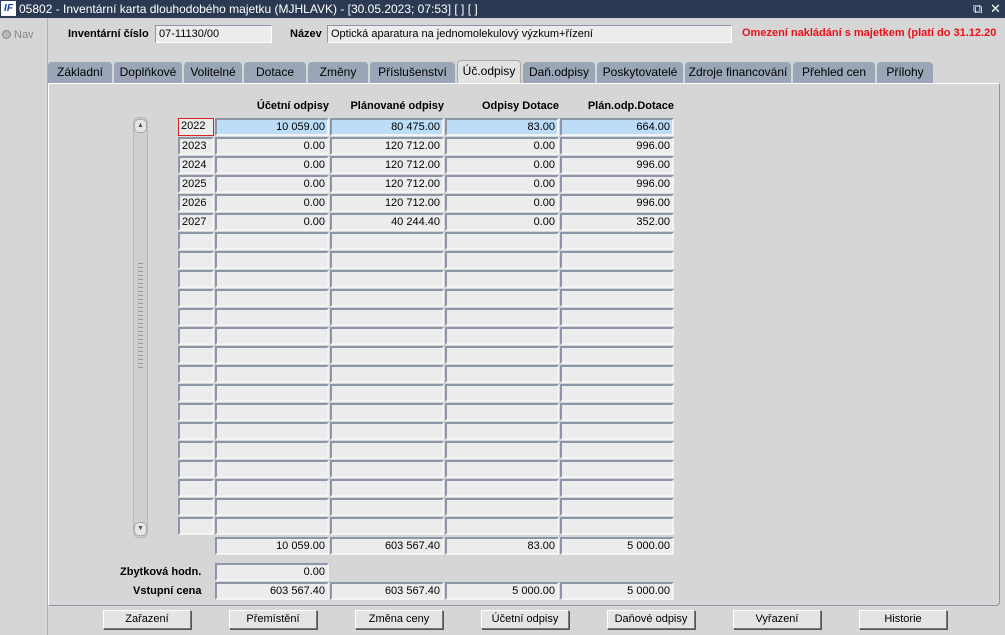 The image size is (1005, 635). Describe the element at coordinates (651, 619) in the screenshot. I see `action-button-4: Daňové odpisy` at that location.